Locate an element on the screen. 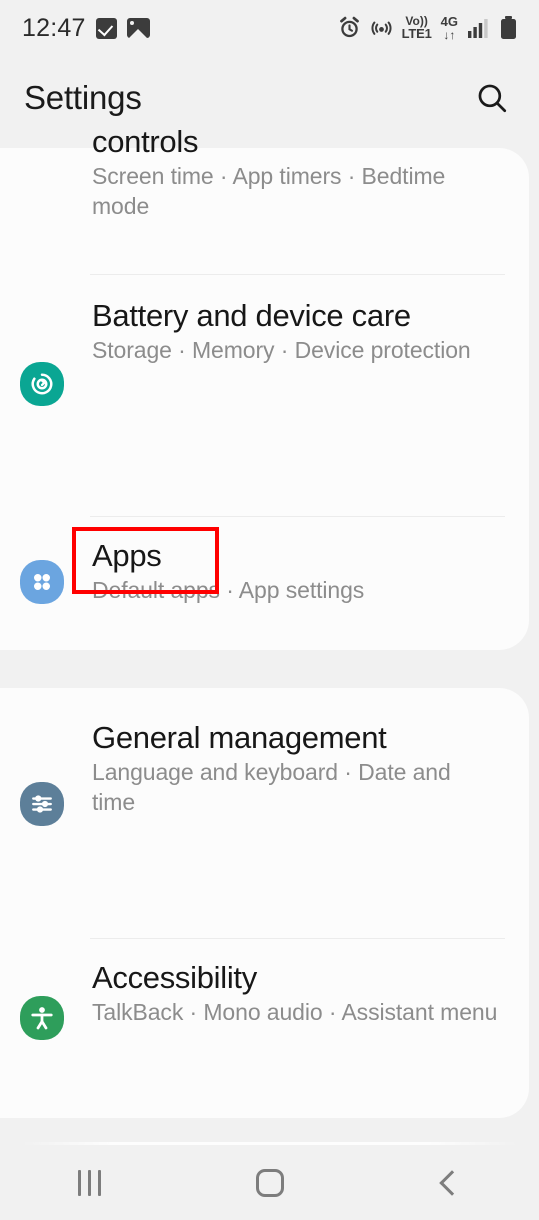 Image resolution: width=539 pixels, height=1220 pixels. row-title: General management is located at coordinates (239, 737).